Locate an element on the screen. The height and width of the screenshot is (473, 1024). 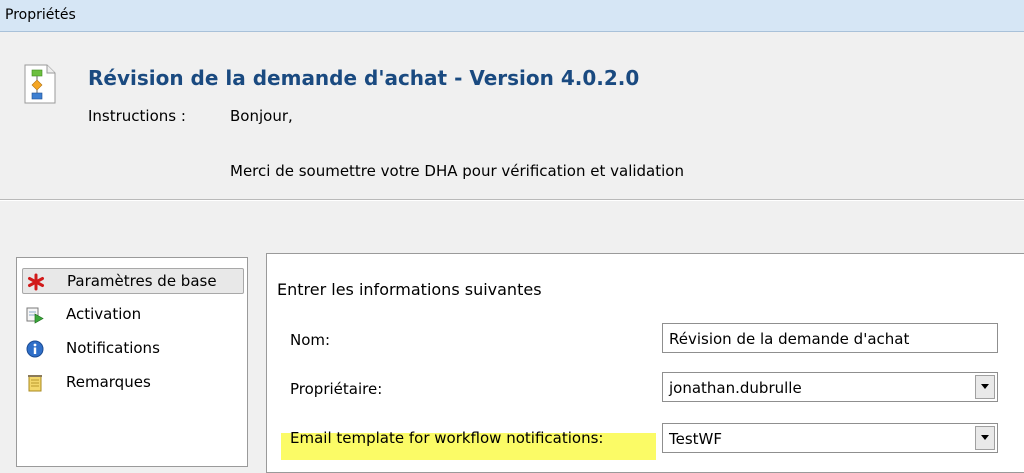
notes-icon is located at coordinates (35, 383).